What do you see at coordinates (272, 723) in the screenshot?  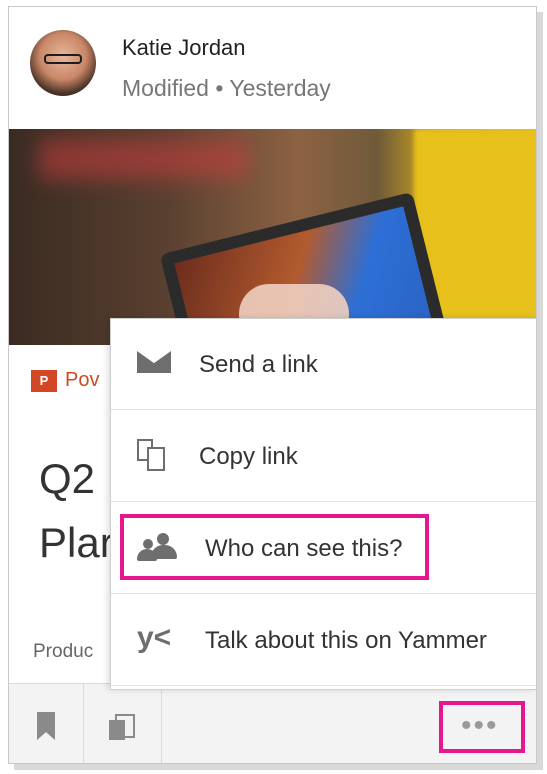 I see `card-footer: •••` at bounding box center [272, 723].